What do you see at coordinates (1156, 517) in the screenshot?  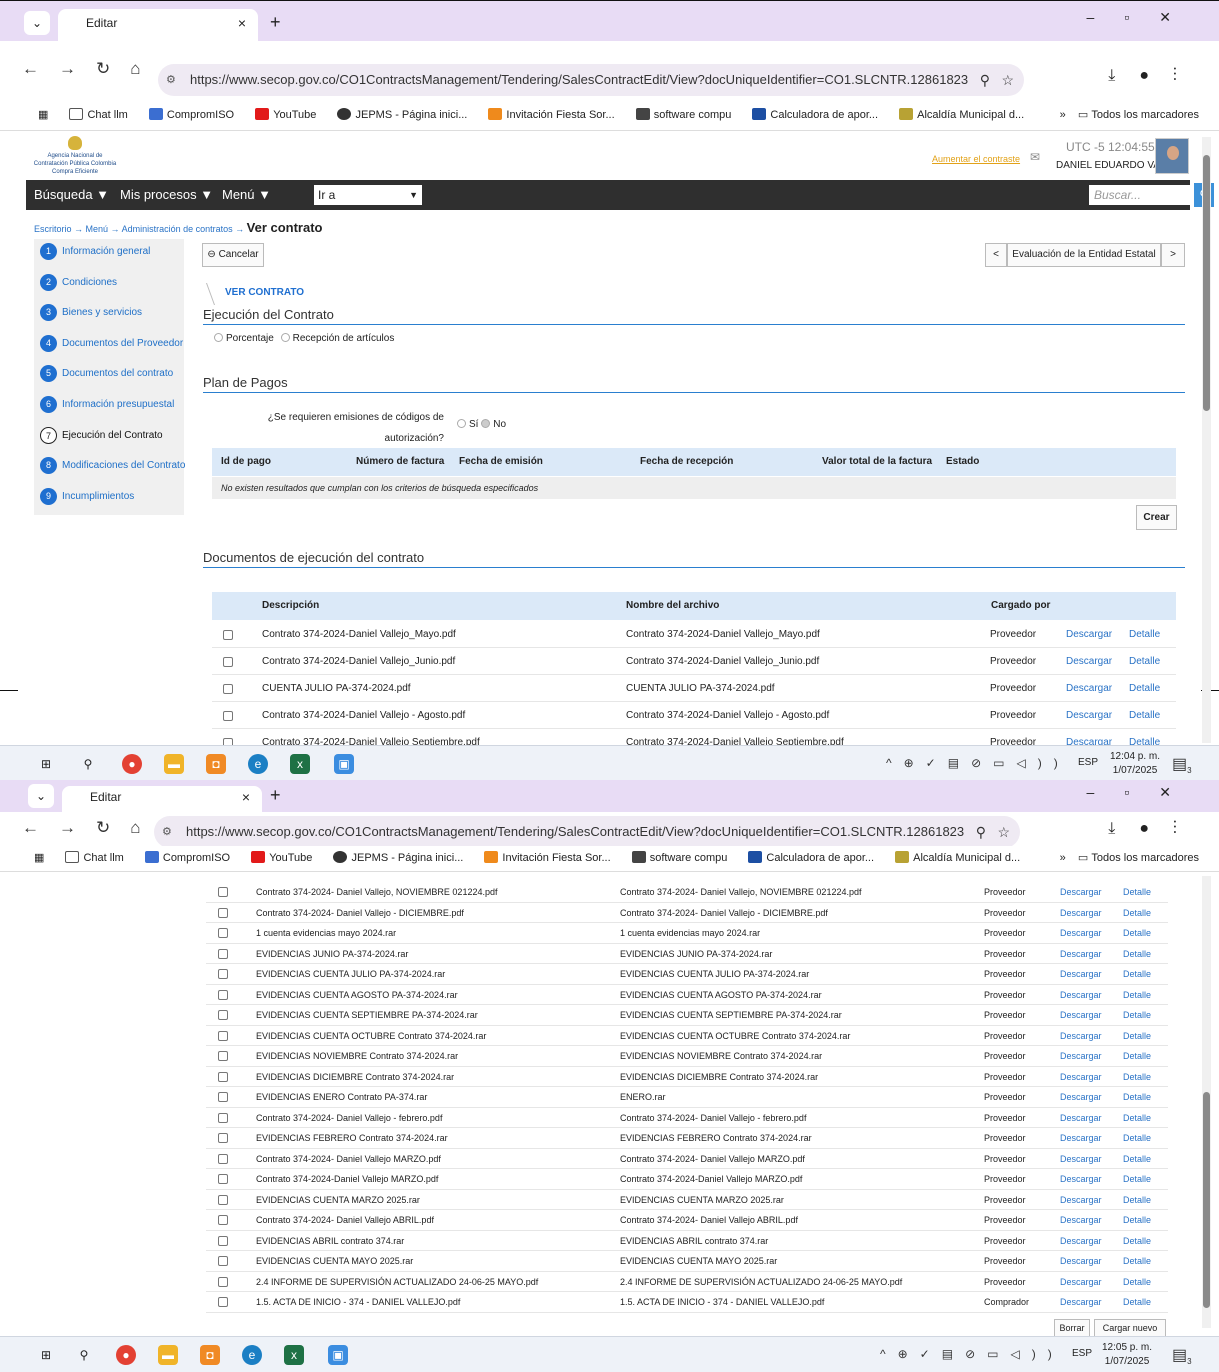 I see `crear-button: Crear` at bounding box center [1156, 517].